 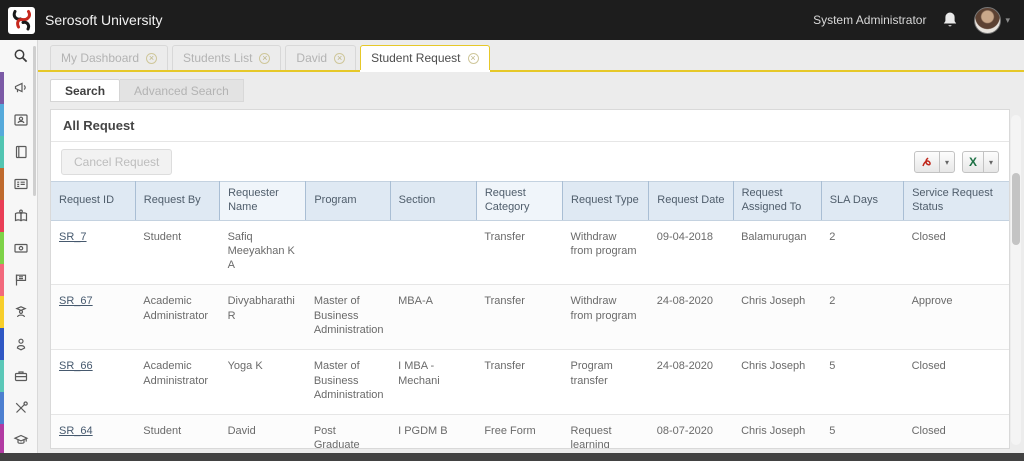 I want to click on sidebar-item-student-id, so click(x=18, y=120).